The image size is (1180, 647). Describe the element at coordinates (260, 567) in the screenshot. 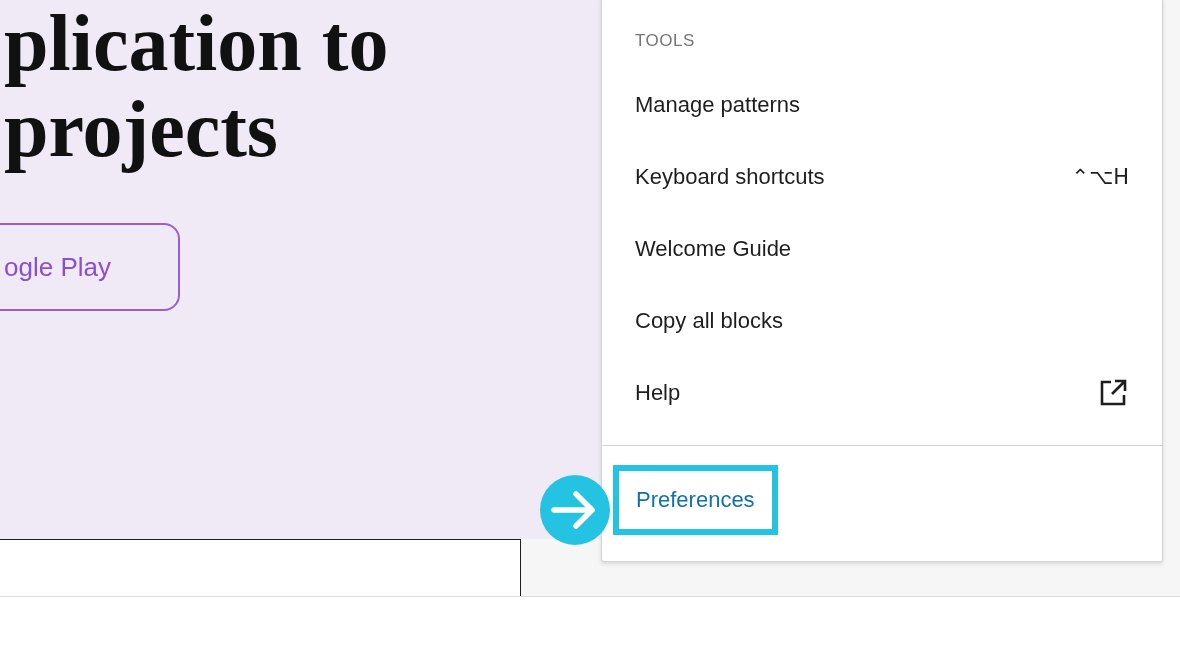

I see `text-block` at that location.